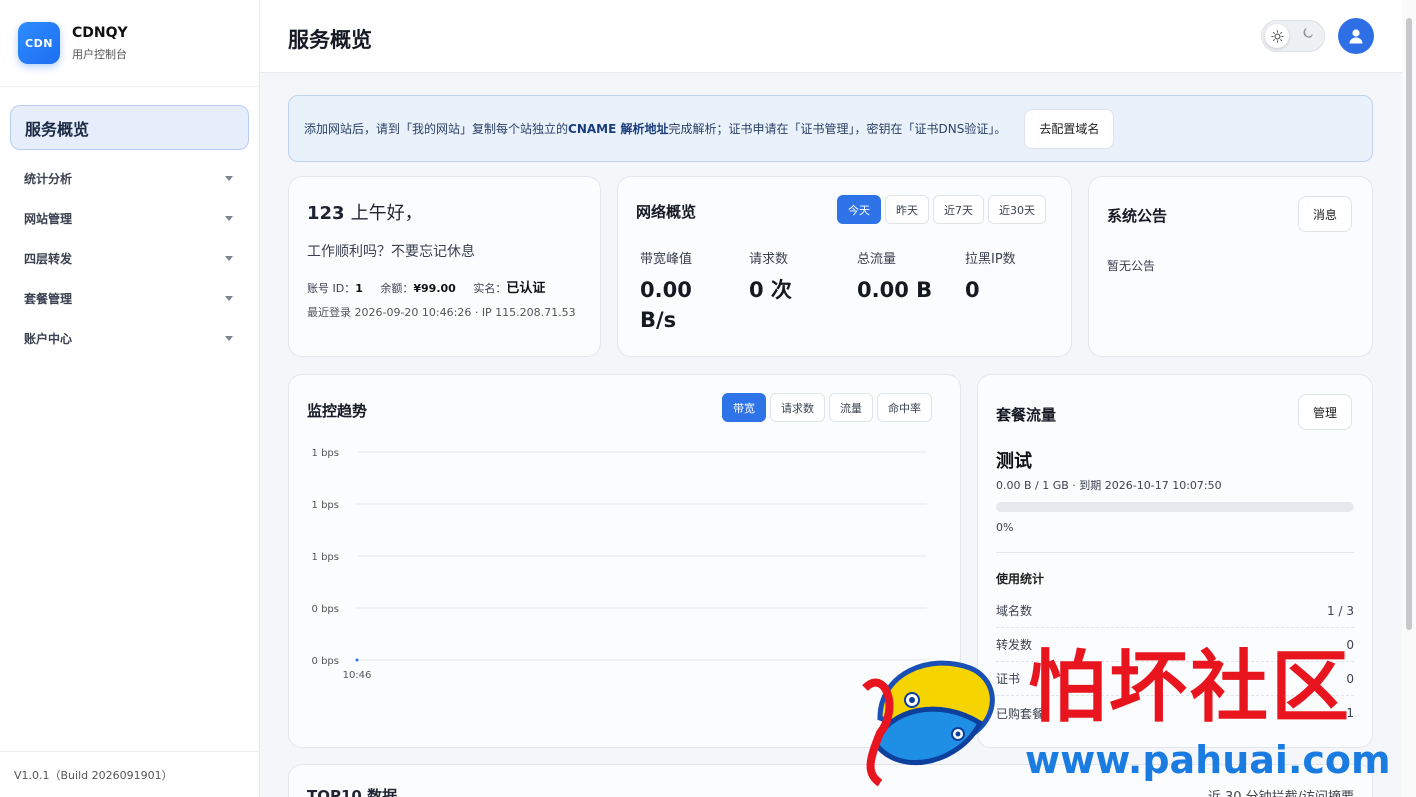 This screenshot has height=797, width=1416. Describe the element at coordinates (1131, 266) in the screenshot. I see `announcement-empty: 暂无公告` at that location.